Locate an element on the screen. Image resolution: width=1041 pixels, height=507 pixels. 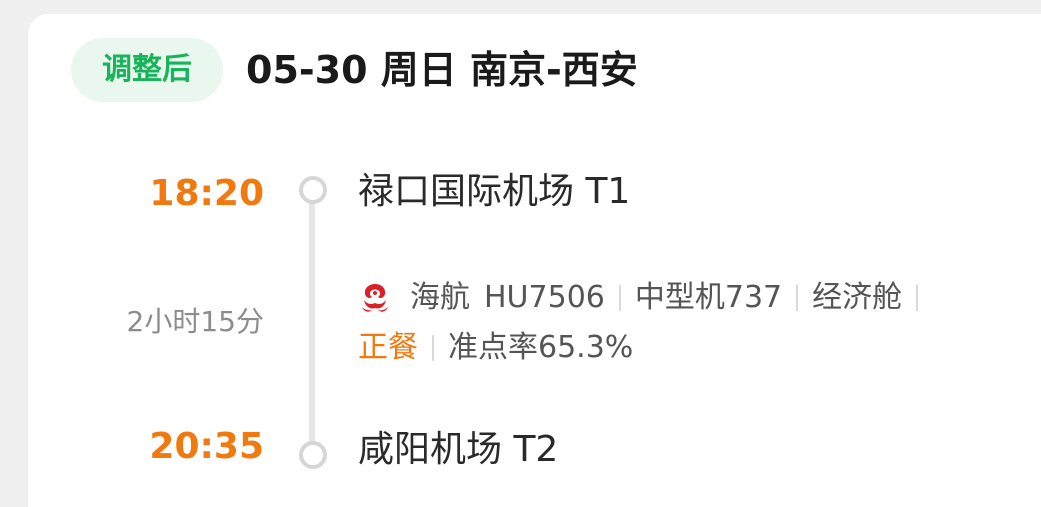
departure-node-icon is located at coordinates (313, 190).